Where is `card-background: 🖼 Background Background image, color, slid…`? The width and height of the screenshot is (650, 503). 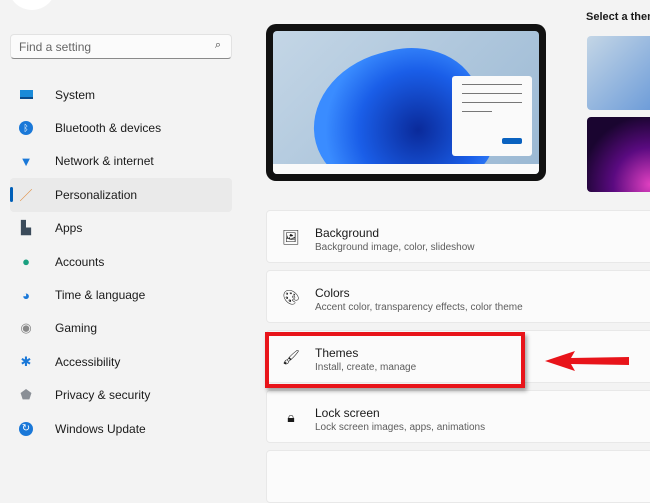
card-background: 🖼 Background Background image, color, slid… is located at coordinates (458, 236).